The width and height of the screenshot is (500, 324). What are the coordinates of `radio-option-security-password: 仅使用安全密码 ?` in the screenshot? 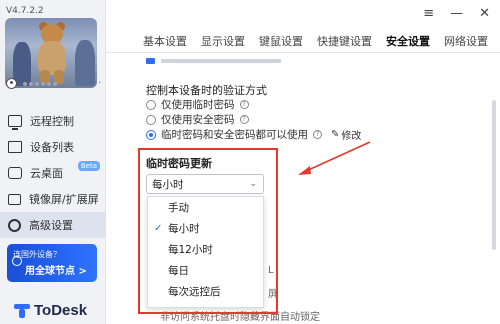 It's located at (197, 119).